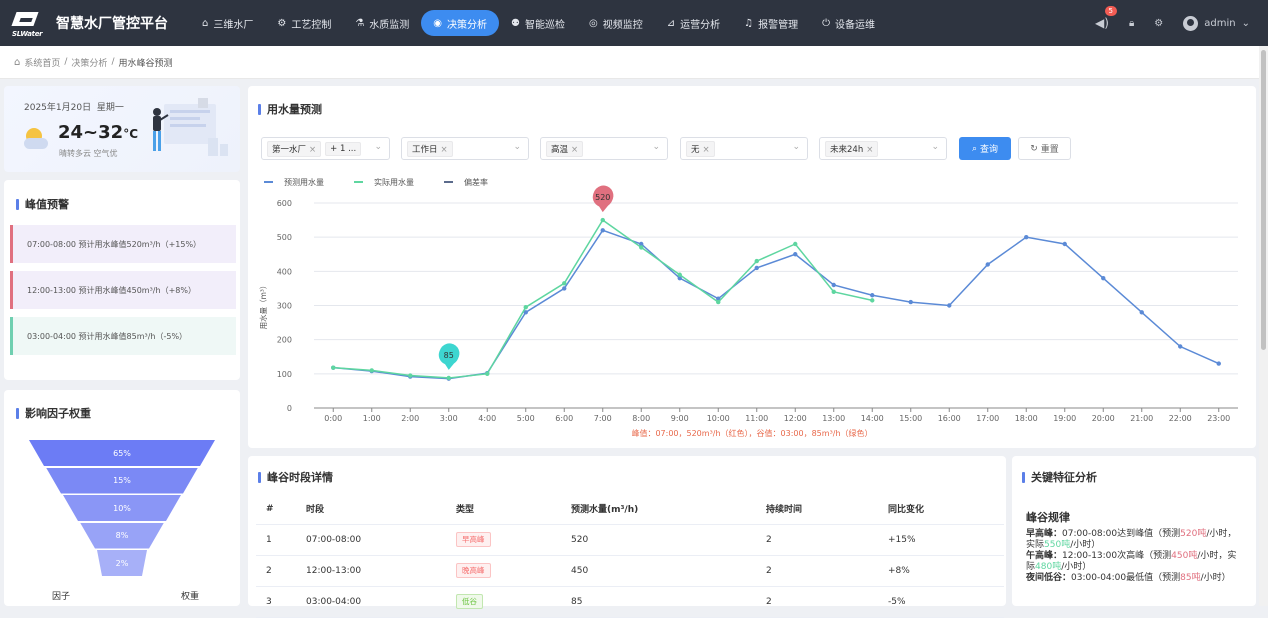 This screenshot has height=618, width=1268. I want to click on funnel-segment: 65%, so click(122, 453).